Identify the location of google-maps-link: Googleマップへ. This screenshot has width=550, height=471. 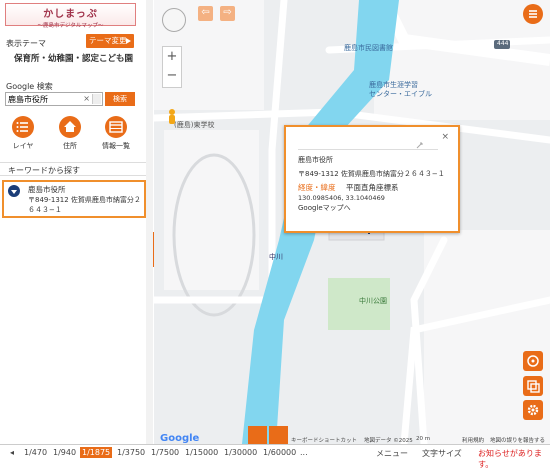
(324, 208).